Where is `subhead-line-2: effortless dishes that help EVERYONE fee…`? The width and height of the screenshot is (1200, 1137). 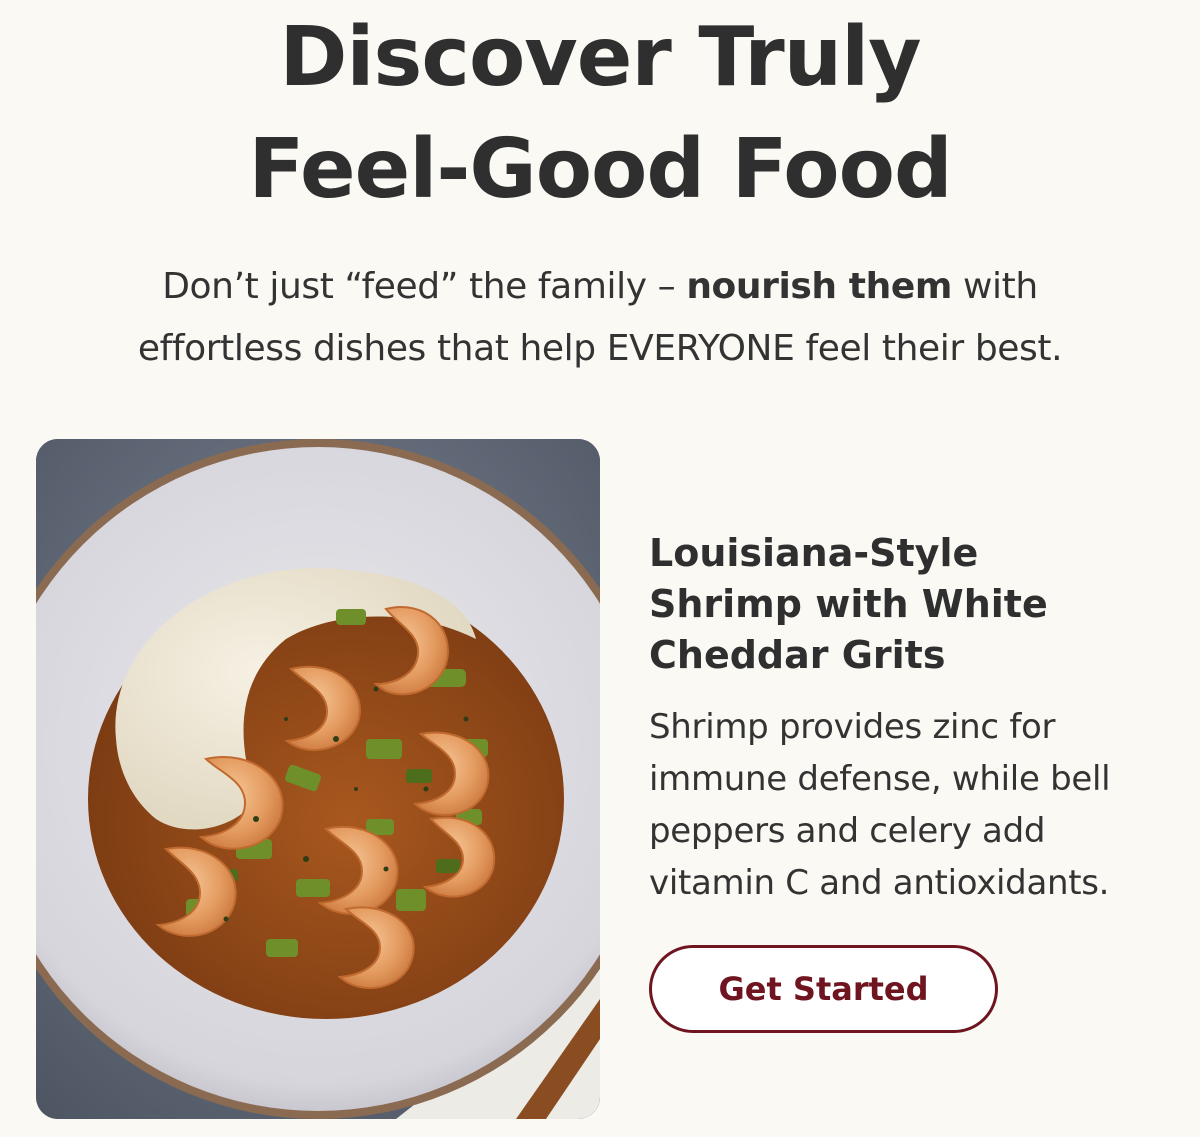
subhead-line-2: effortless dishes that help EVERYONE fee… is located at coordinates (600, 348).